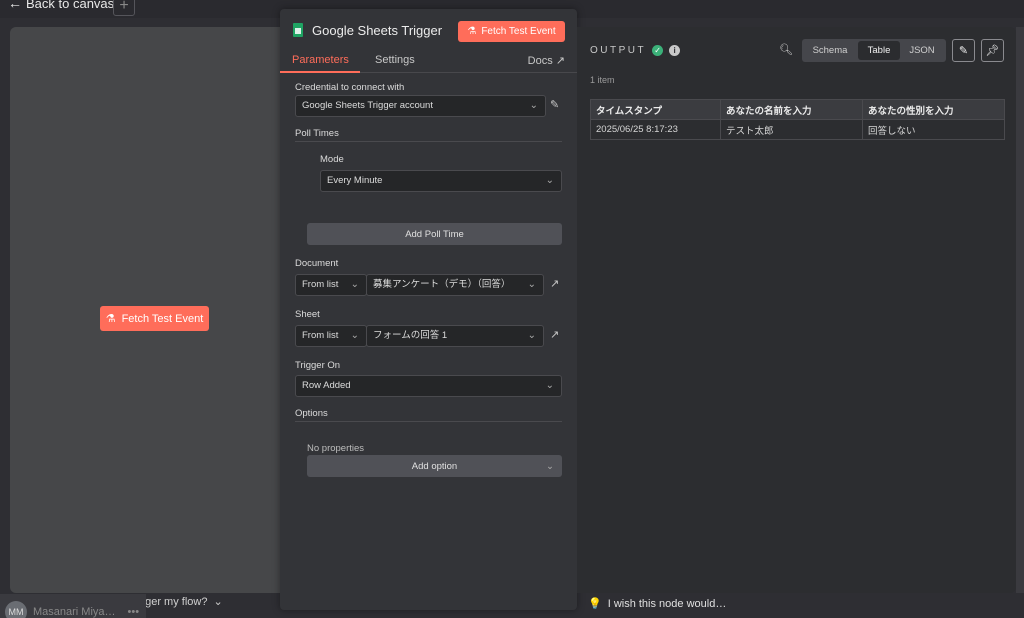  What do you see at coordinates (70, 5) in the screenshot?
I see `back-to-canvas-label: Back to canvas` at bounding box center [70, 5].